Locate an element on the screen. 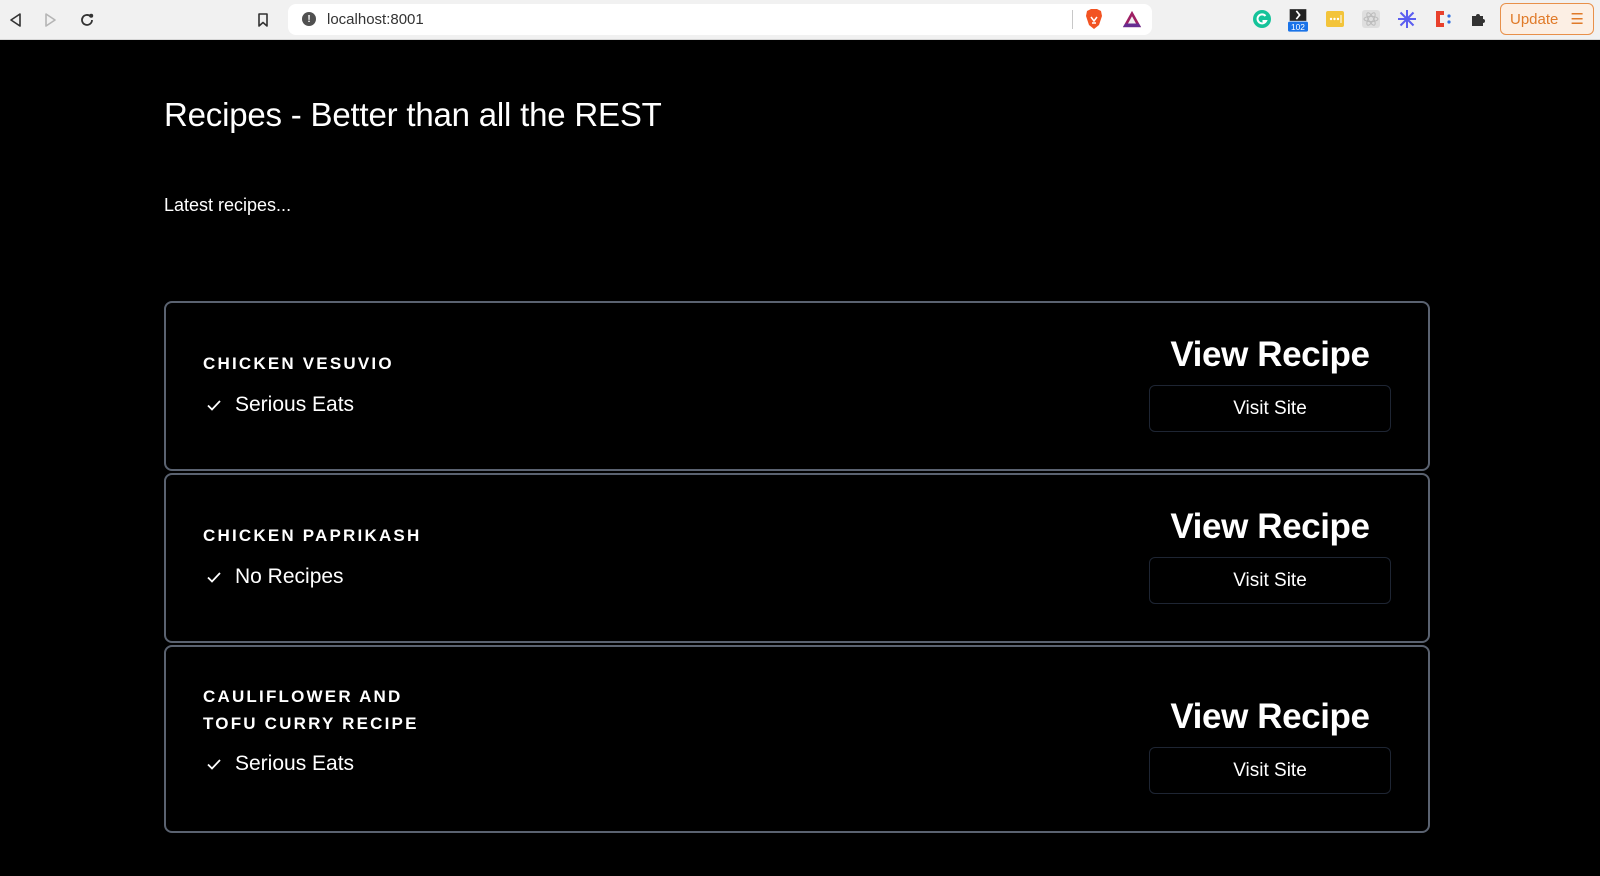 The height and width of the screenshot is (876, 1600). reload-icon is located at coordinates (87, 19).